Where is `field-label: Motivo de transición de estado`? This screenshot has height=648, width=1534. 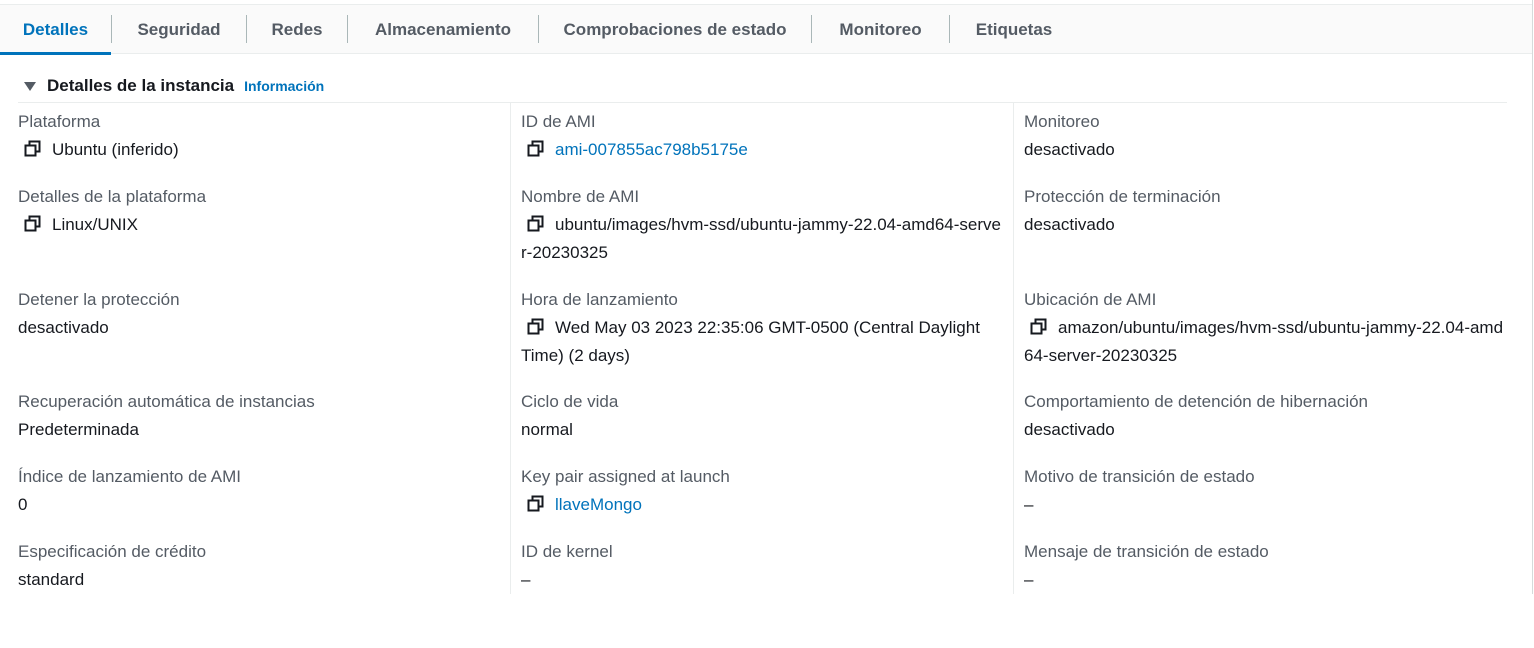 field-label: Motivo de transición de estado is located at coordinates (1139, 476).